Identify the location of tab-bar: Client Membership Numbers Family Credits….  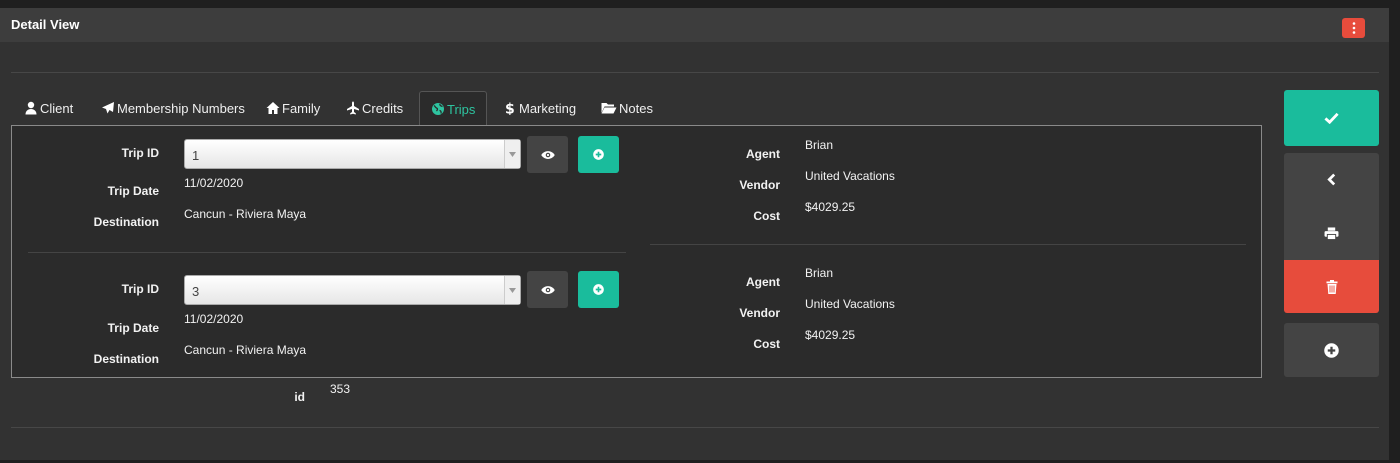
(637, 109).